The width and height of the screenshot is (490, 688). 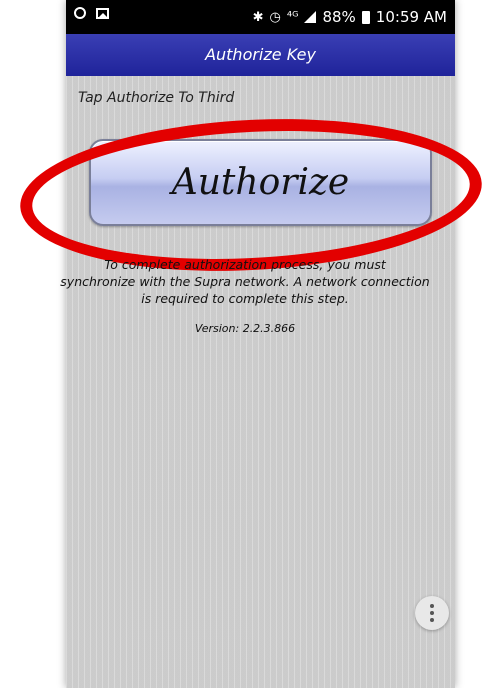 What do you see at coordinates (339, 17) in the screenshot?
I see `battery-percent: 88%` at bounding box center [339, 17].